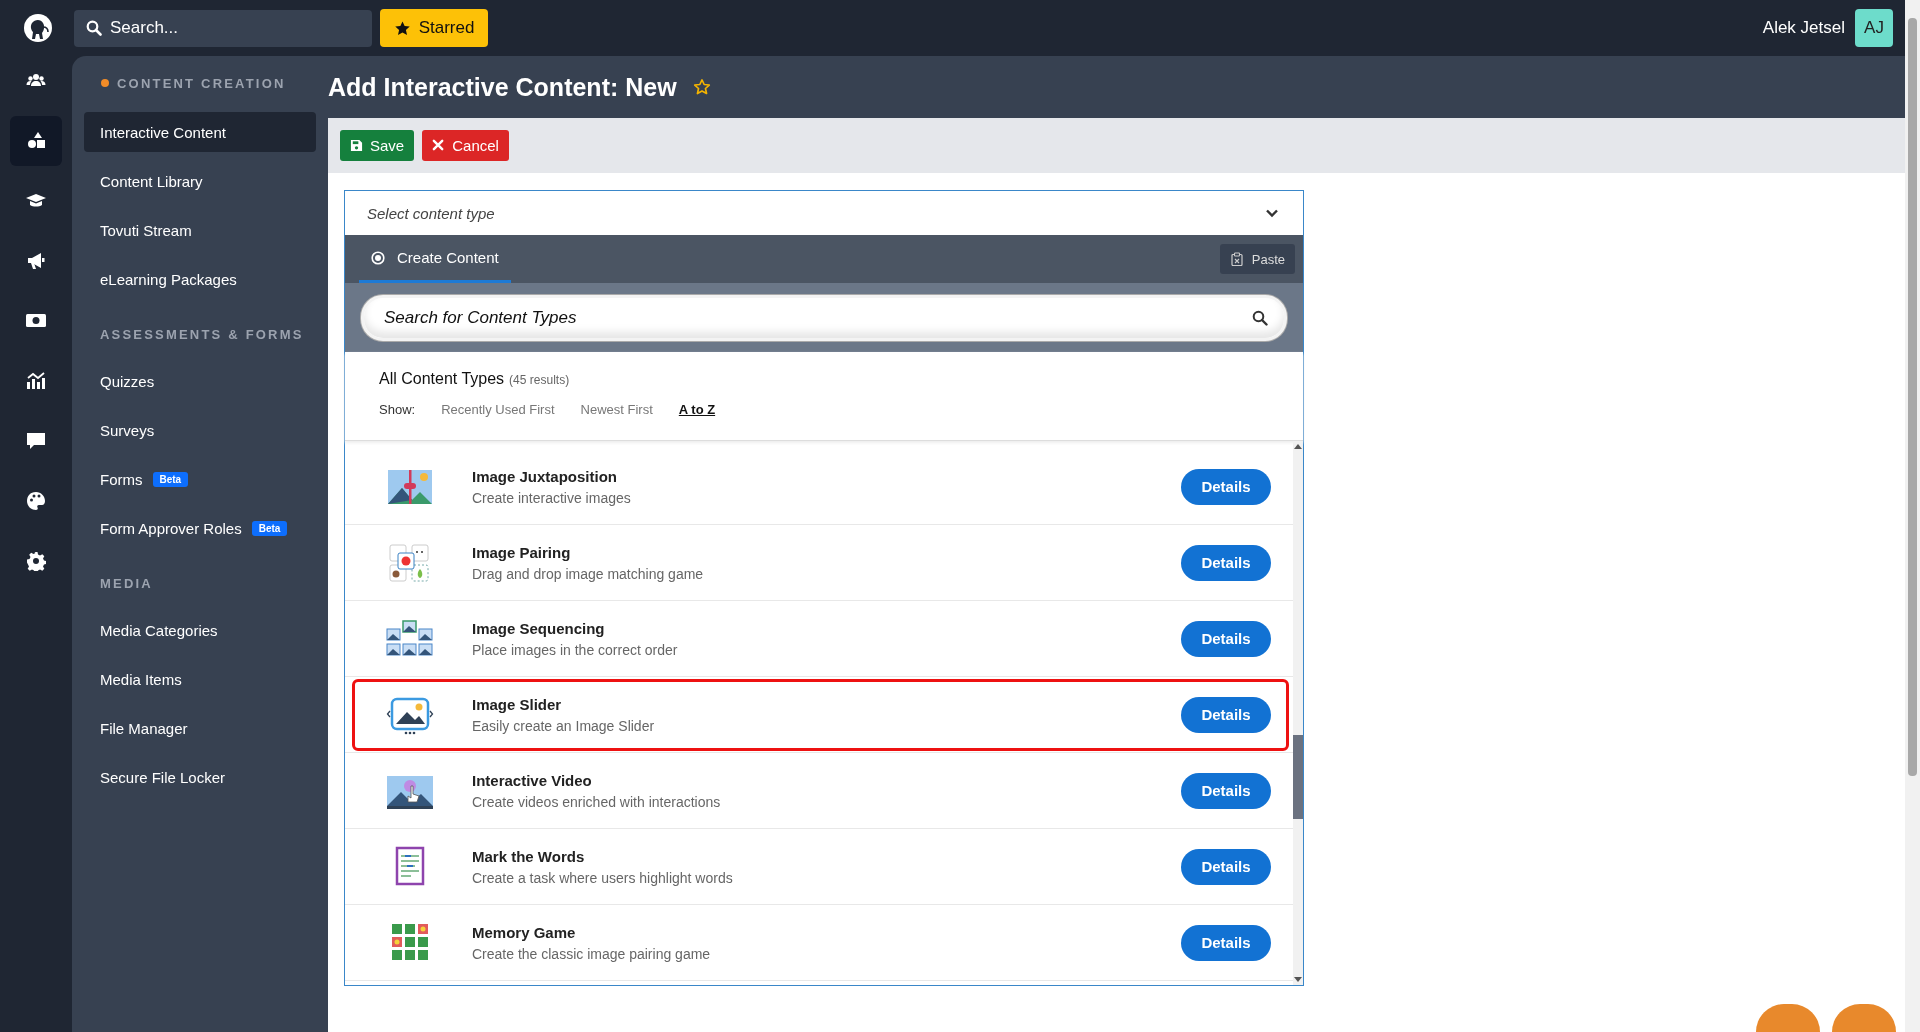 Image resolution: width=1920 pixels, height=1032 pixels. What do you see at coordinates (36, 381) in the screenshot?
I see `bar-chart-icon` at bounding box center [36, 381].